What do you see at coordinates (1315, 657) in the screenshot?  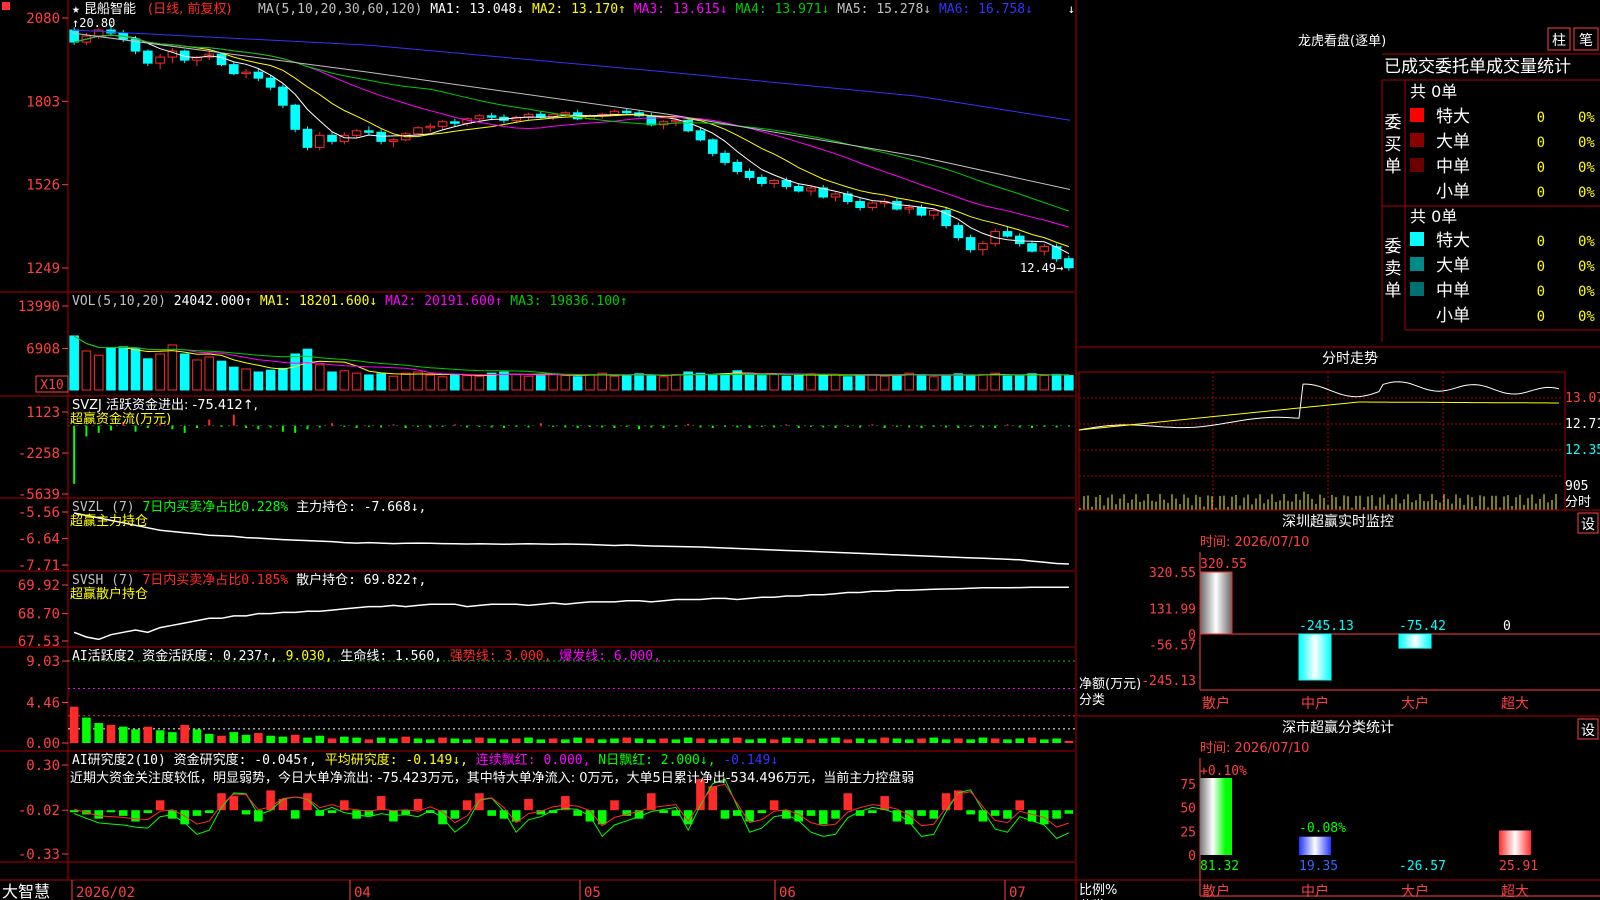 I see `monitor-bar` at bounding box center [1315, 657].